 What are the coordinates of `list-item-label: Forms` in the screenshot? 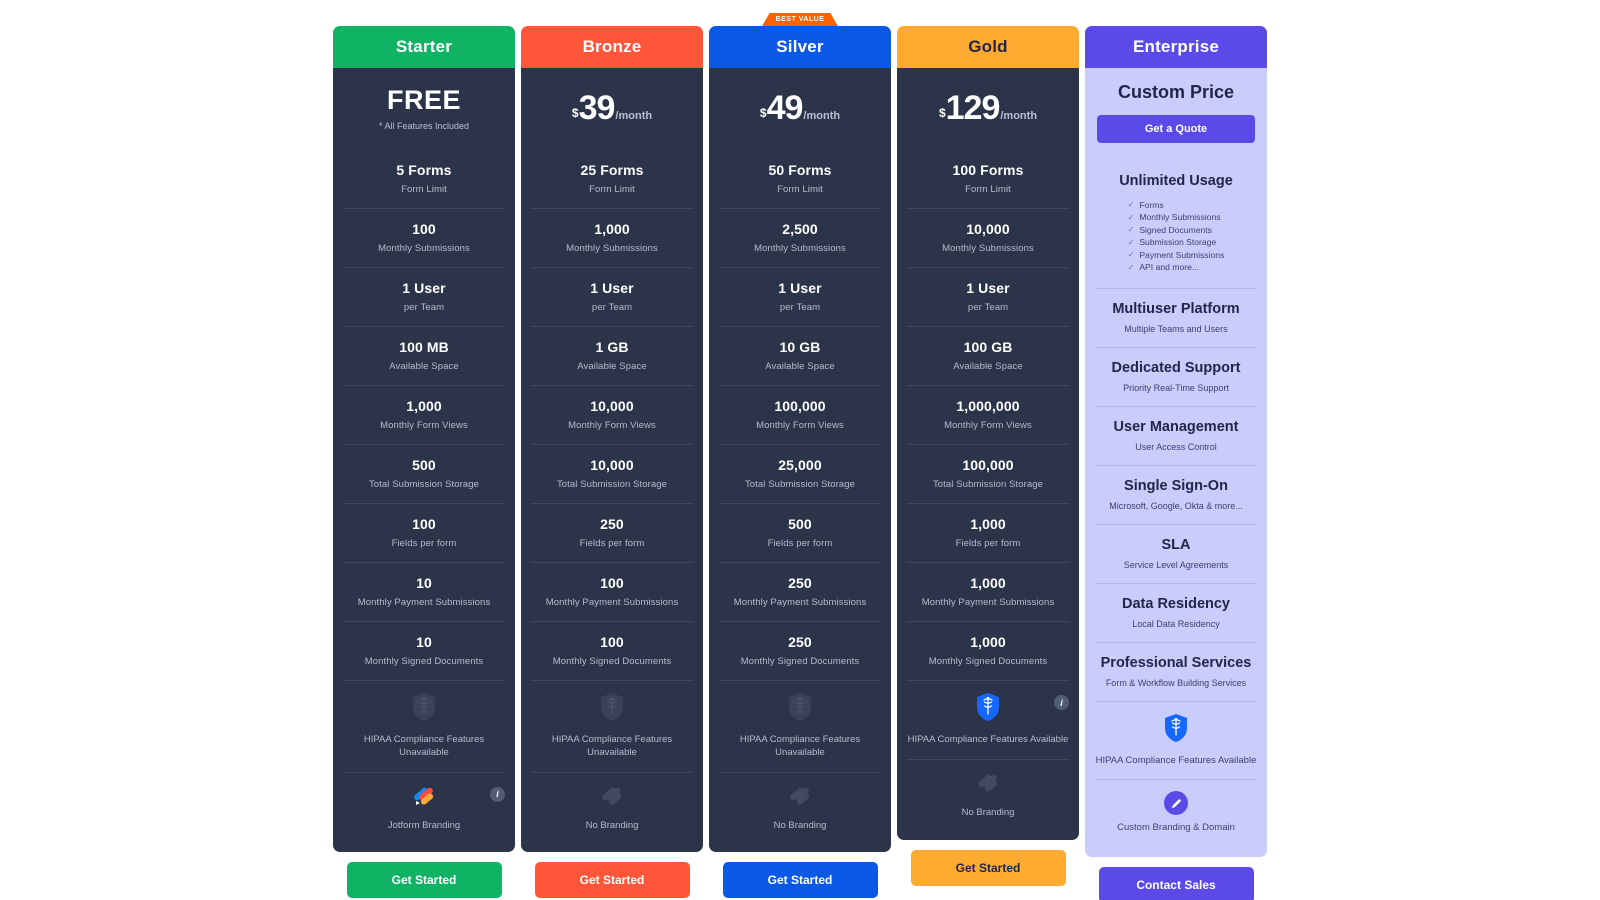 It's located at (1151, 204).